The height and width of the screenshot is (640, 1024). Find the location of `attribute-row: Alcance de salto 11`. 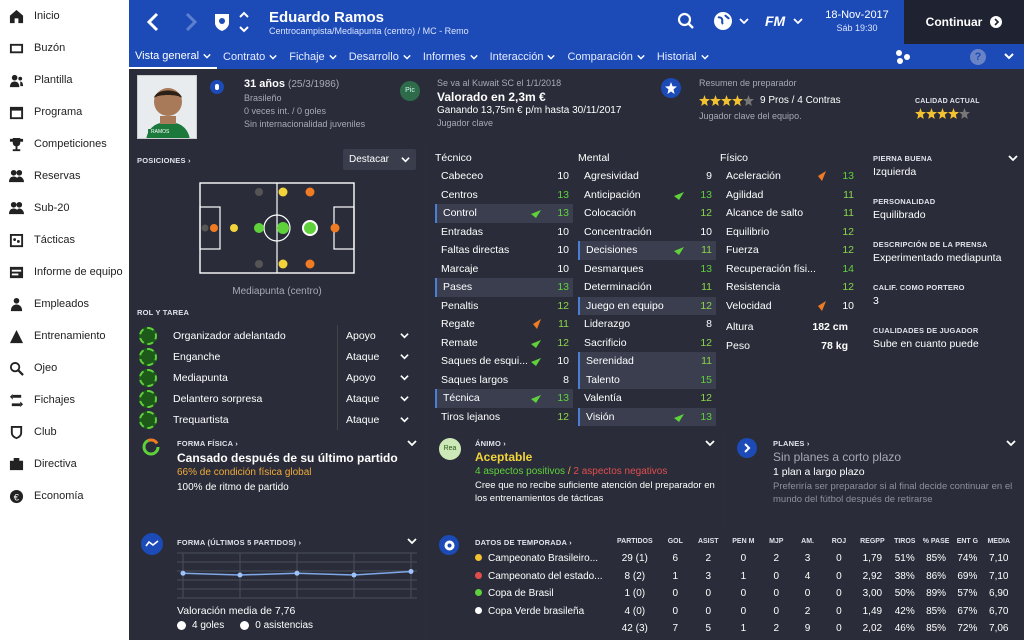

attribute-row: Alcance de salto 11 is located at coordinates (789, 213).